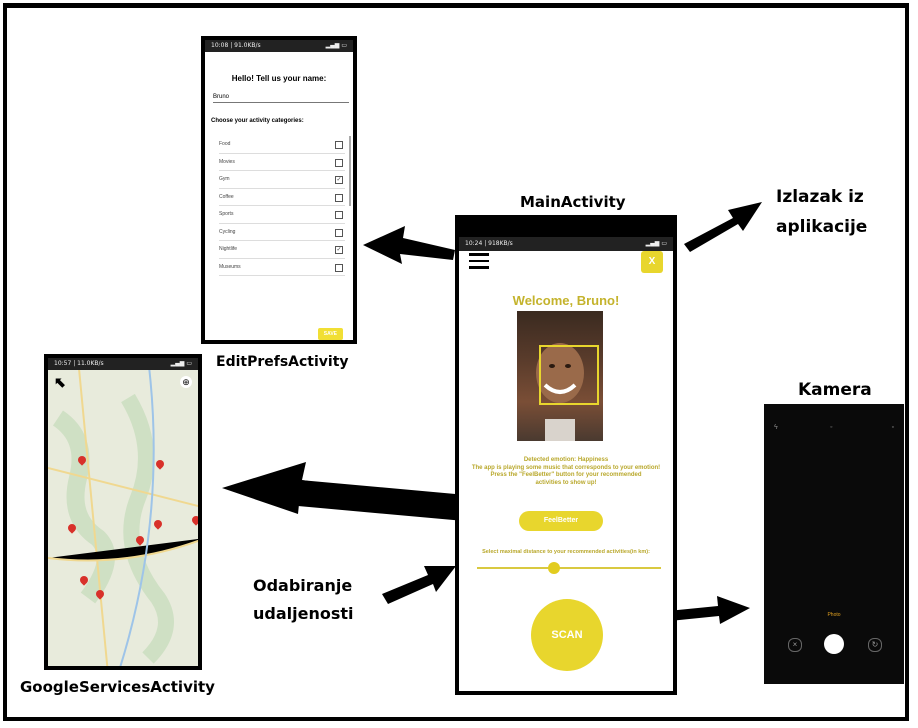  What do you see at coordinates (226, 214) in the screenshot?
I see `category-label: Sports` at bounding box center [226, 214].